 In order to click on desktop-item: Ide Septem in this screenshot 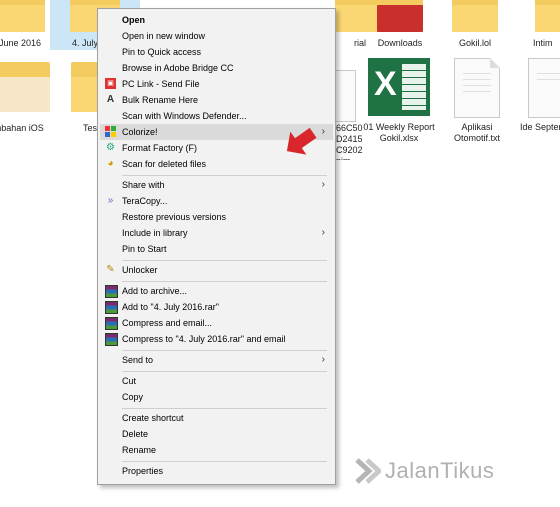, I will do `click(533, 106)`.